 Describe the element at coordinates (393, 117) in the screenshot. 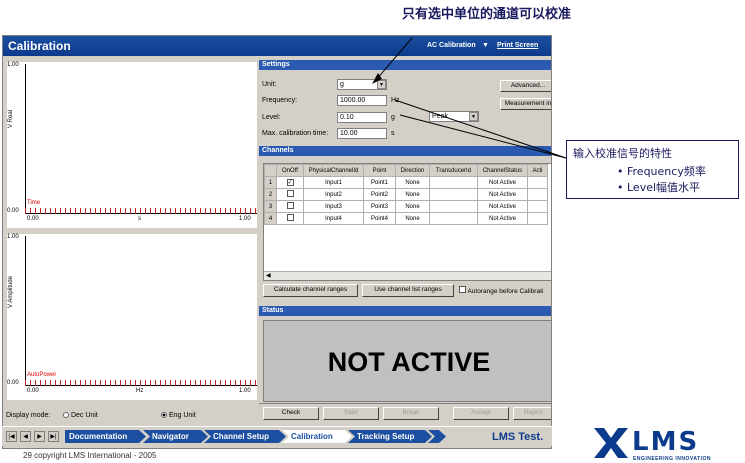

I see `level-unit: g` at that location.